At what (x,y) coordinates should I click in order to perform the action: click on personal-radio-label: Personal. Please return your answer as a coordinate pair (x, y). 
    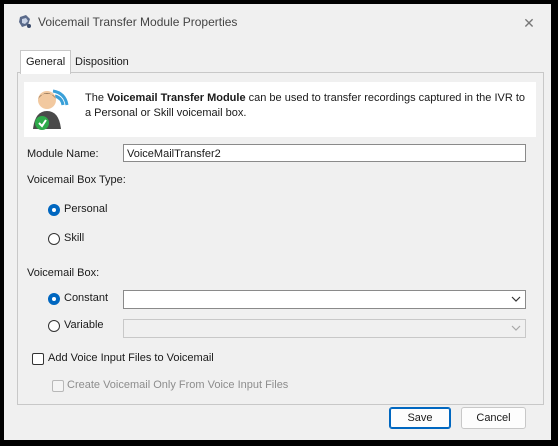
    Looking at the image, I should click on (85, 209).